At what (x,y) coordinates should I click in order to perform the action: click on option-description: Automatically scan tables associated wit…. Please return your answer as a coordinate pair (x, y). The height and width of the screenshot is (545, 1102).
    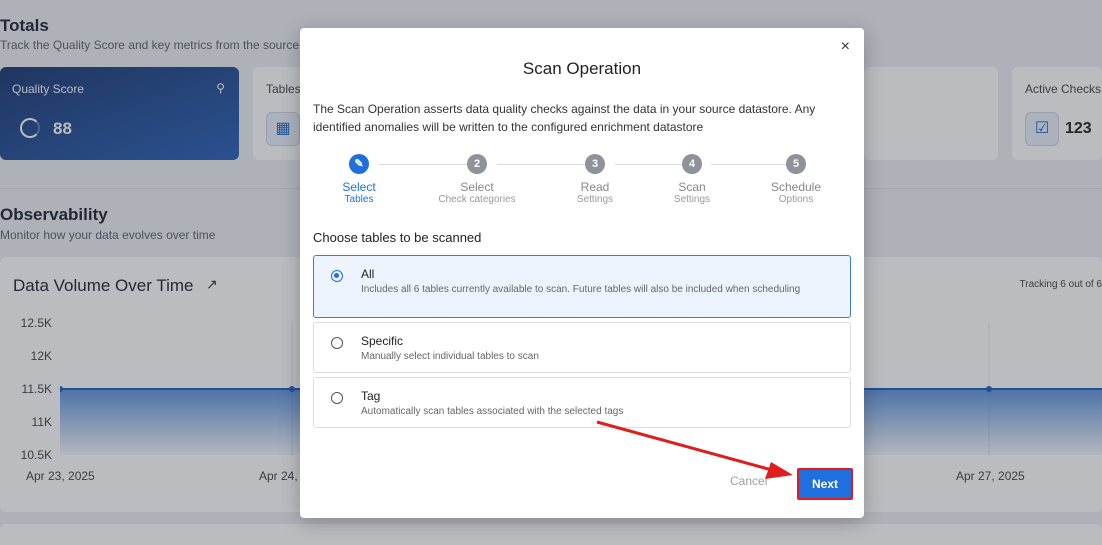
    Looking at the image, I should click on (492, 411).